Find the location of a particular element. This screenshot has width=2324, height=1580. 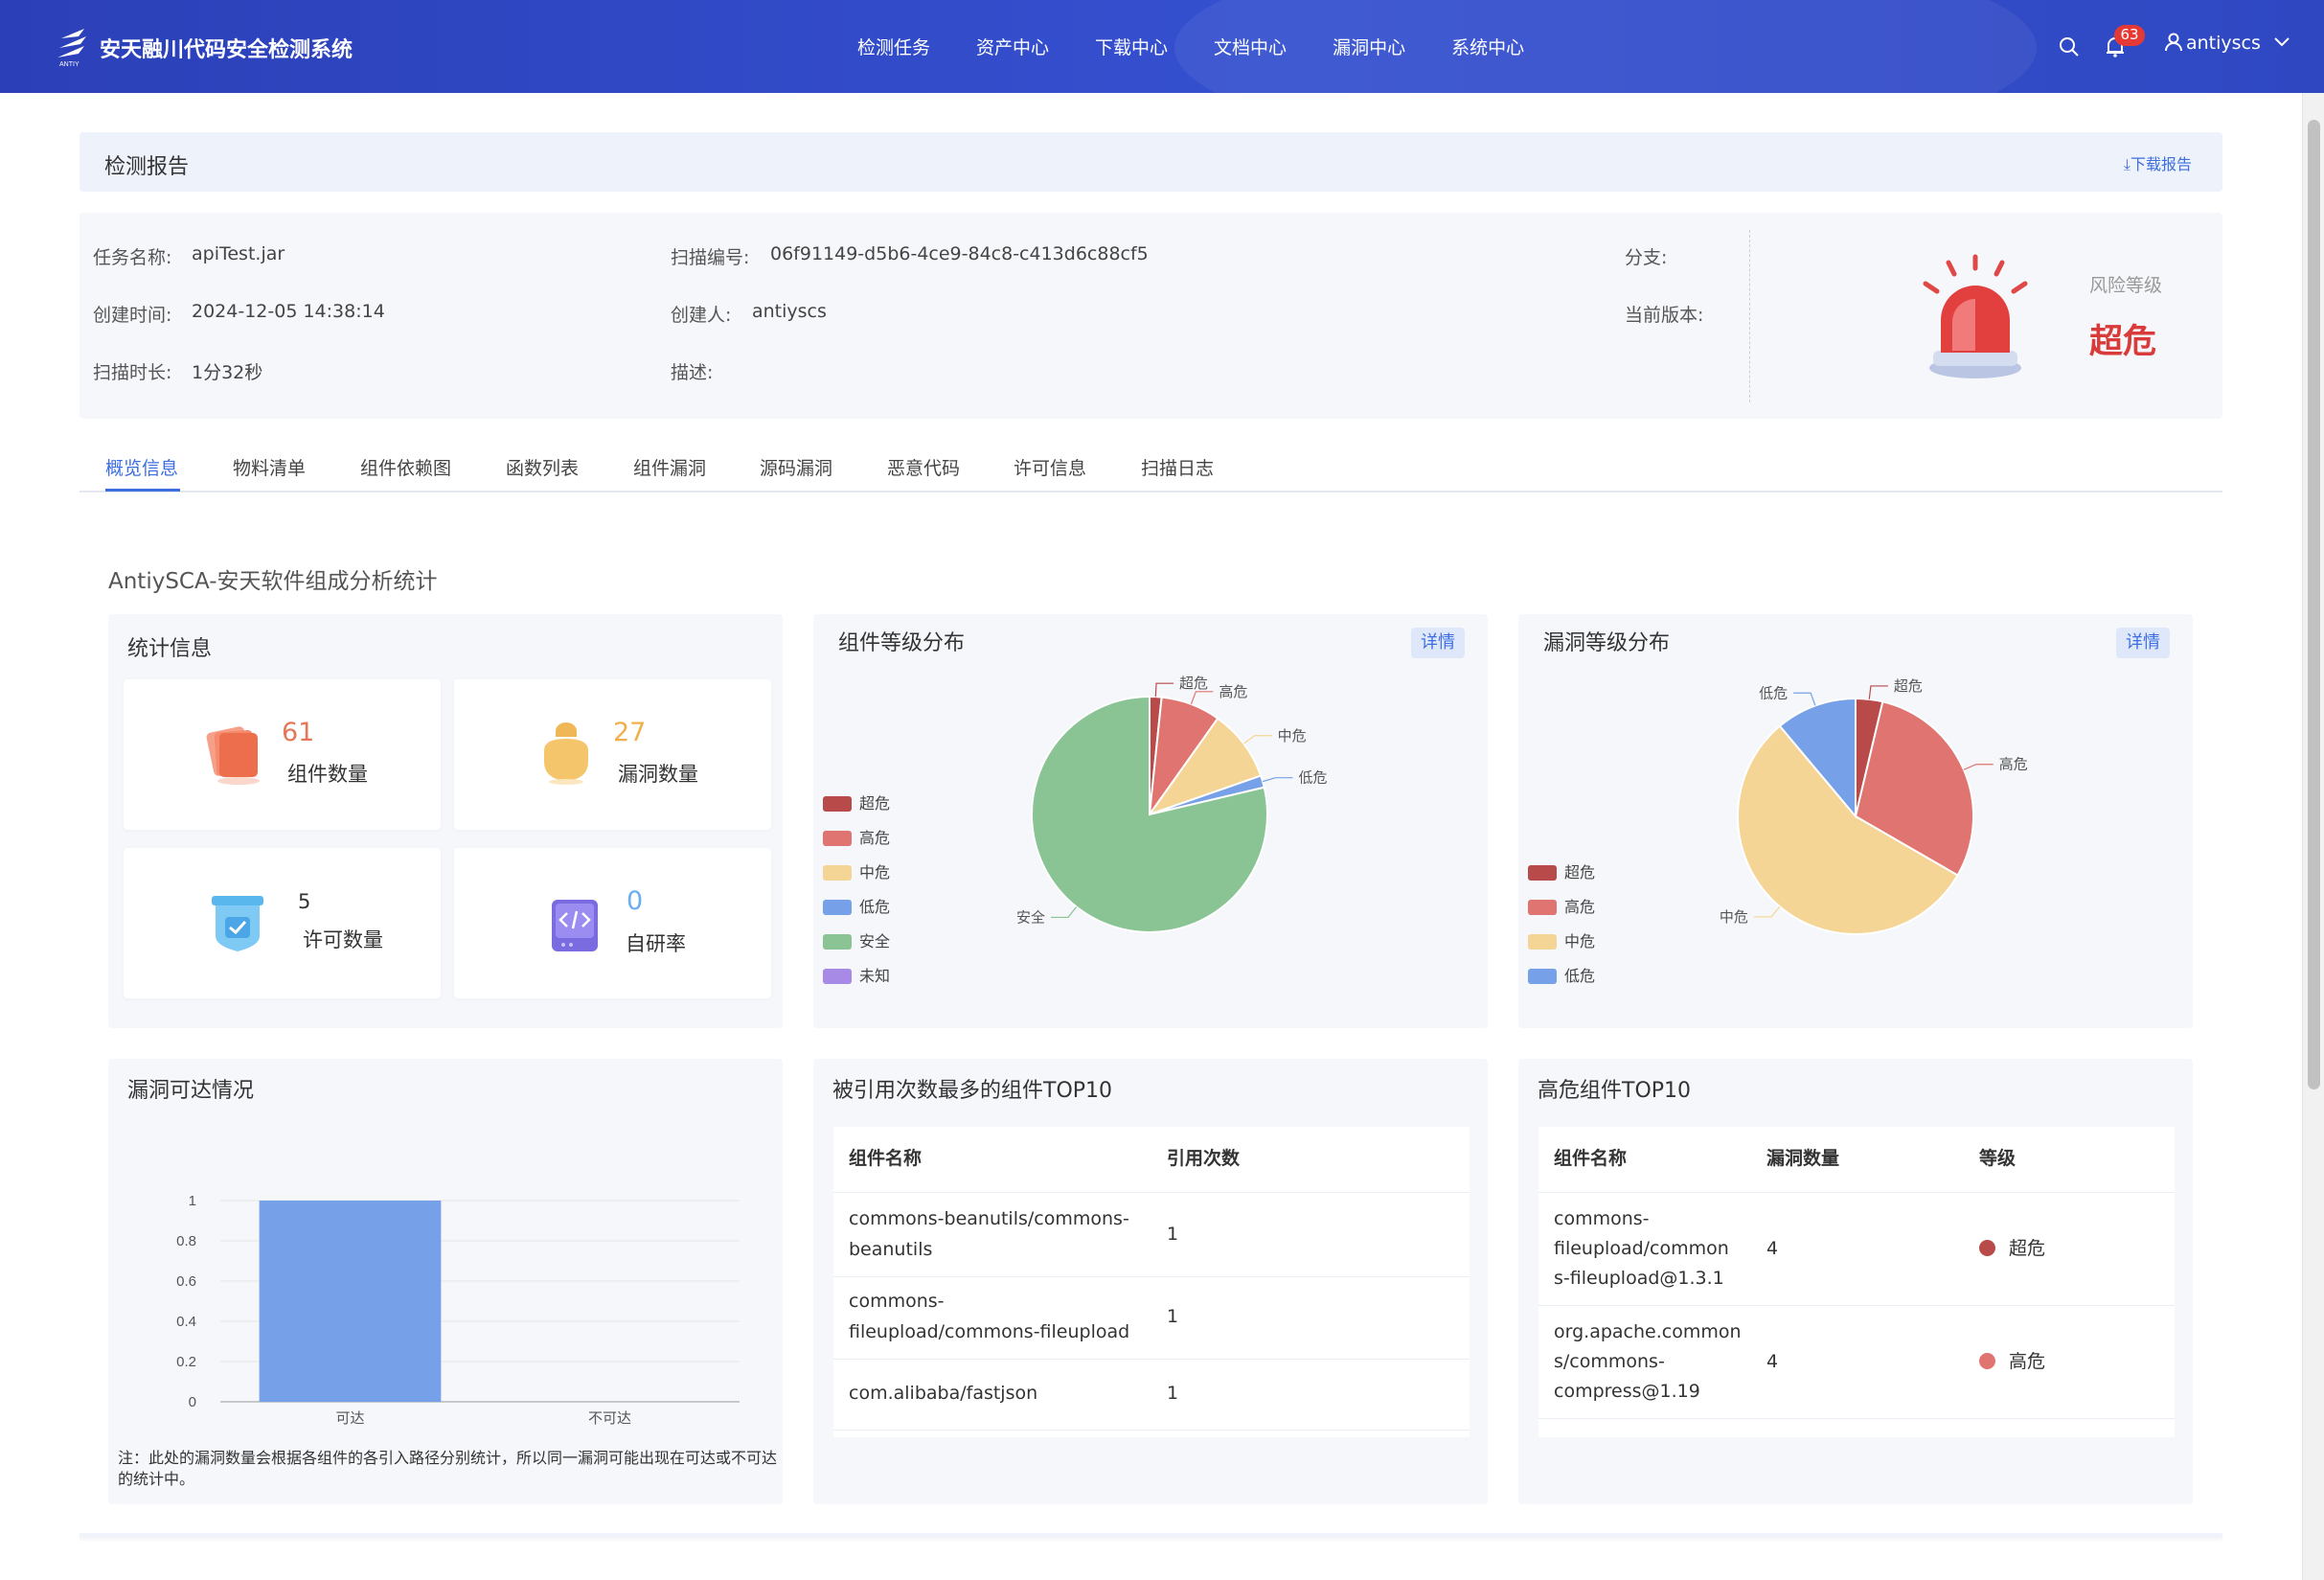

nav-item-tasks: 检测任务 is located at coordinates (893, 46).